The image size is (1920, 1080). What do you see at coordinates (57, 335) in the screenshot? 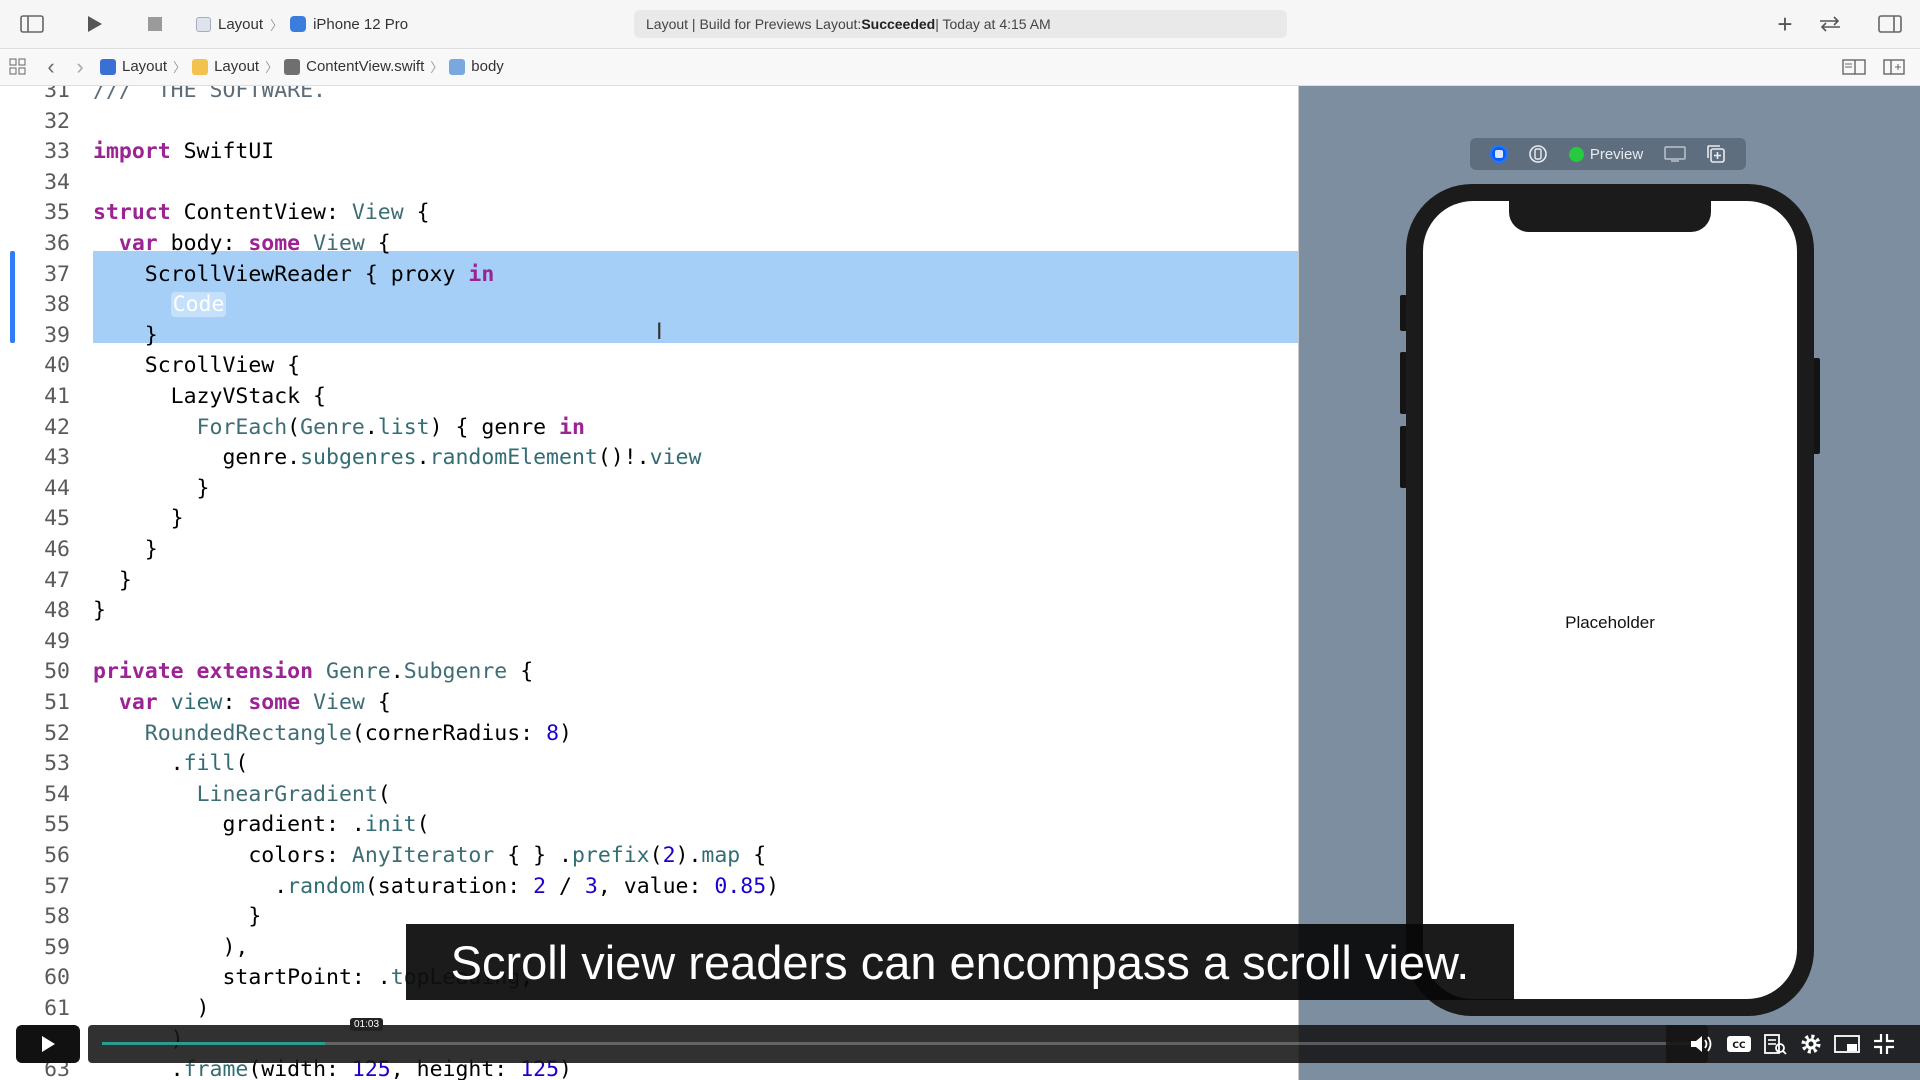
I see `line-number: 39` at bounding box center [57, 335].